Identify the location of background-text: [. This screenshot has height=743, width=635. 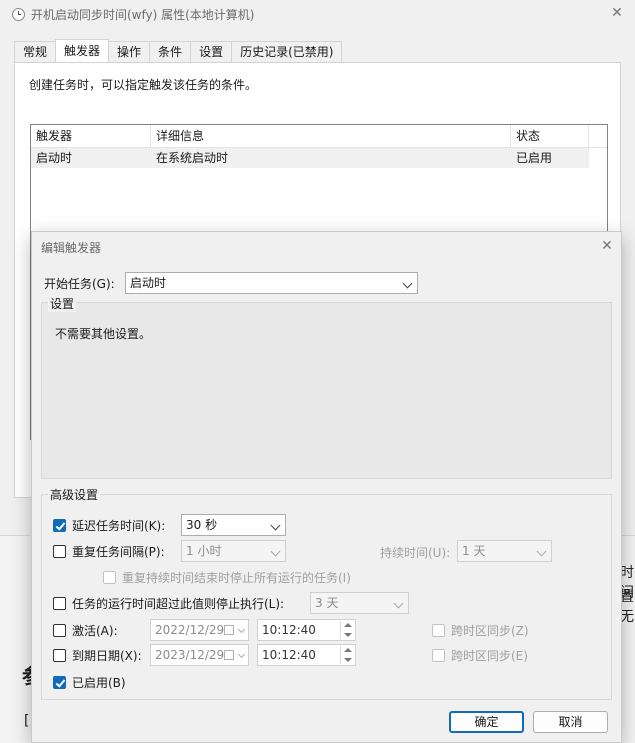
(27, 721).